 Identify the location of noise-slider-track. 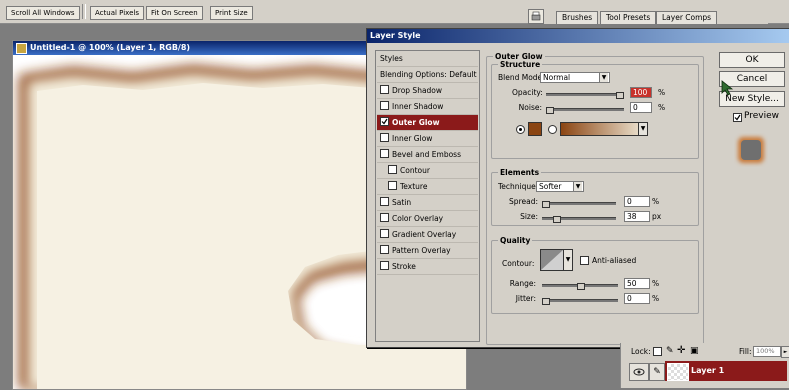
(585, 109).